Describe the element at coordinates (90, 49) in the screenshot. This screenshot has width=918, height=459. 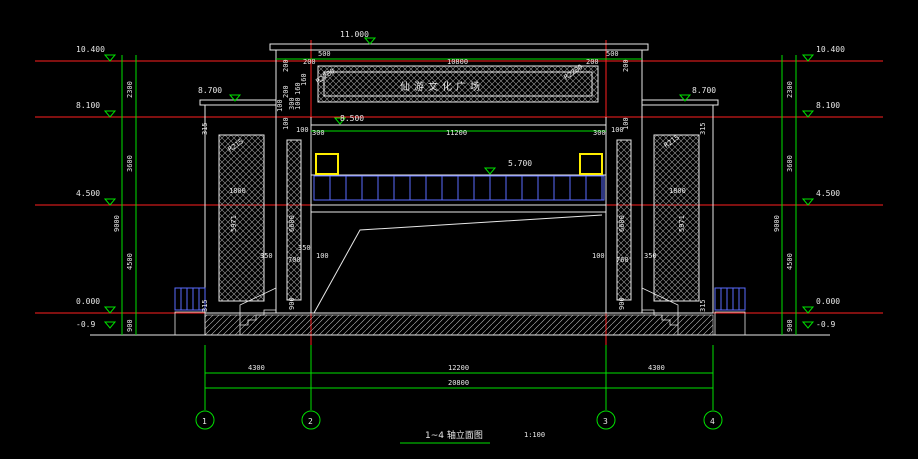
I see `level-label-left-0: 10.400` at that location.